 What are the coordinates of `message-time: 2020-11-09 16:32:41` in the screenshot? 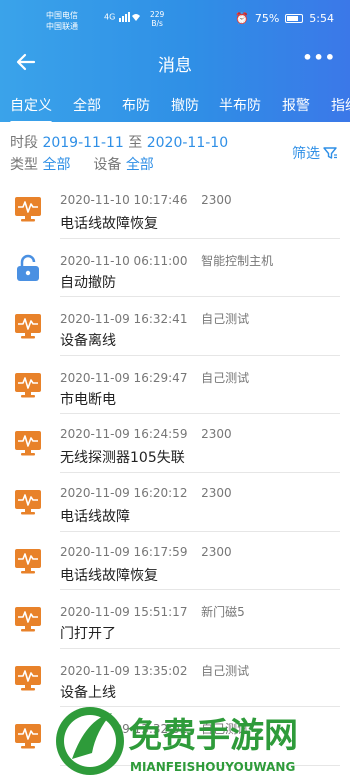 It's located at (124, 319).